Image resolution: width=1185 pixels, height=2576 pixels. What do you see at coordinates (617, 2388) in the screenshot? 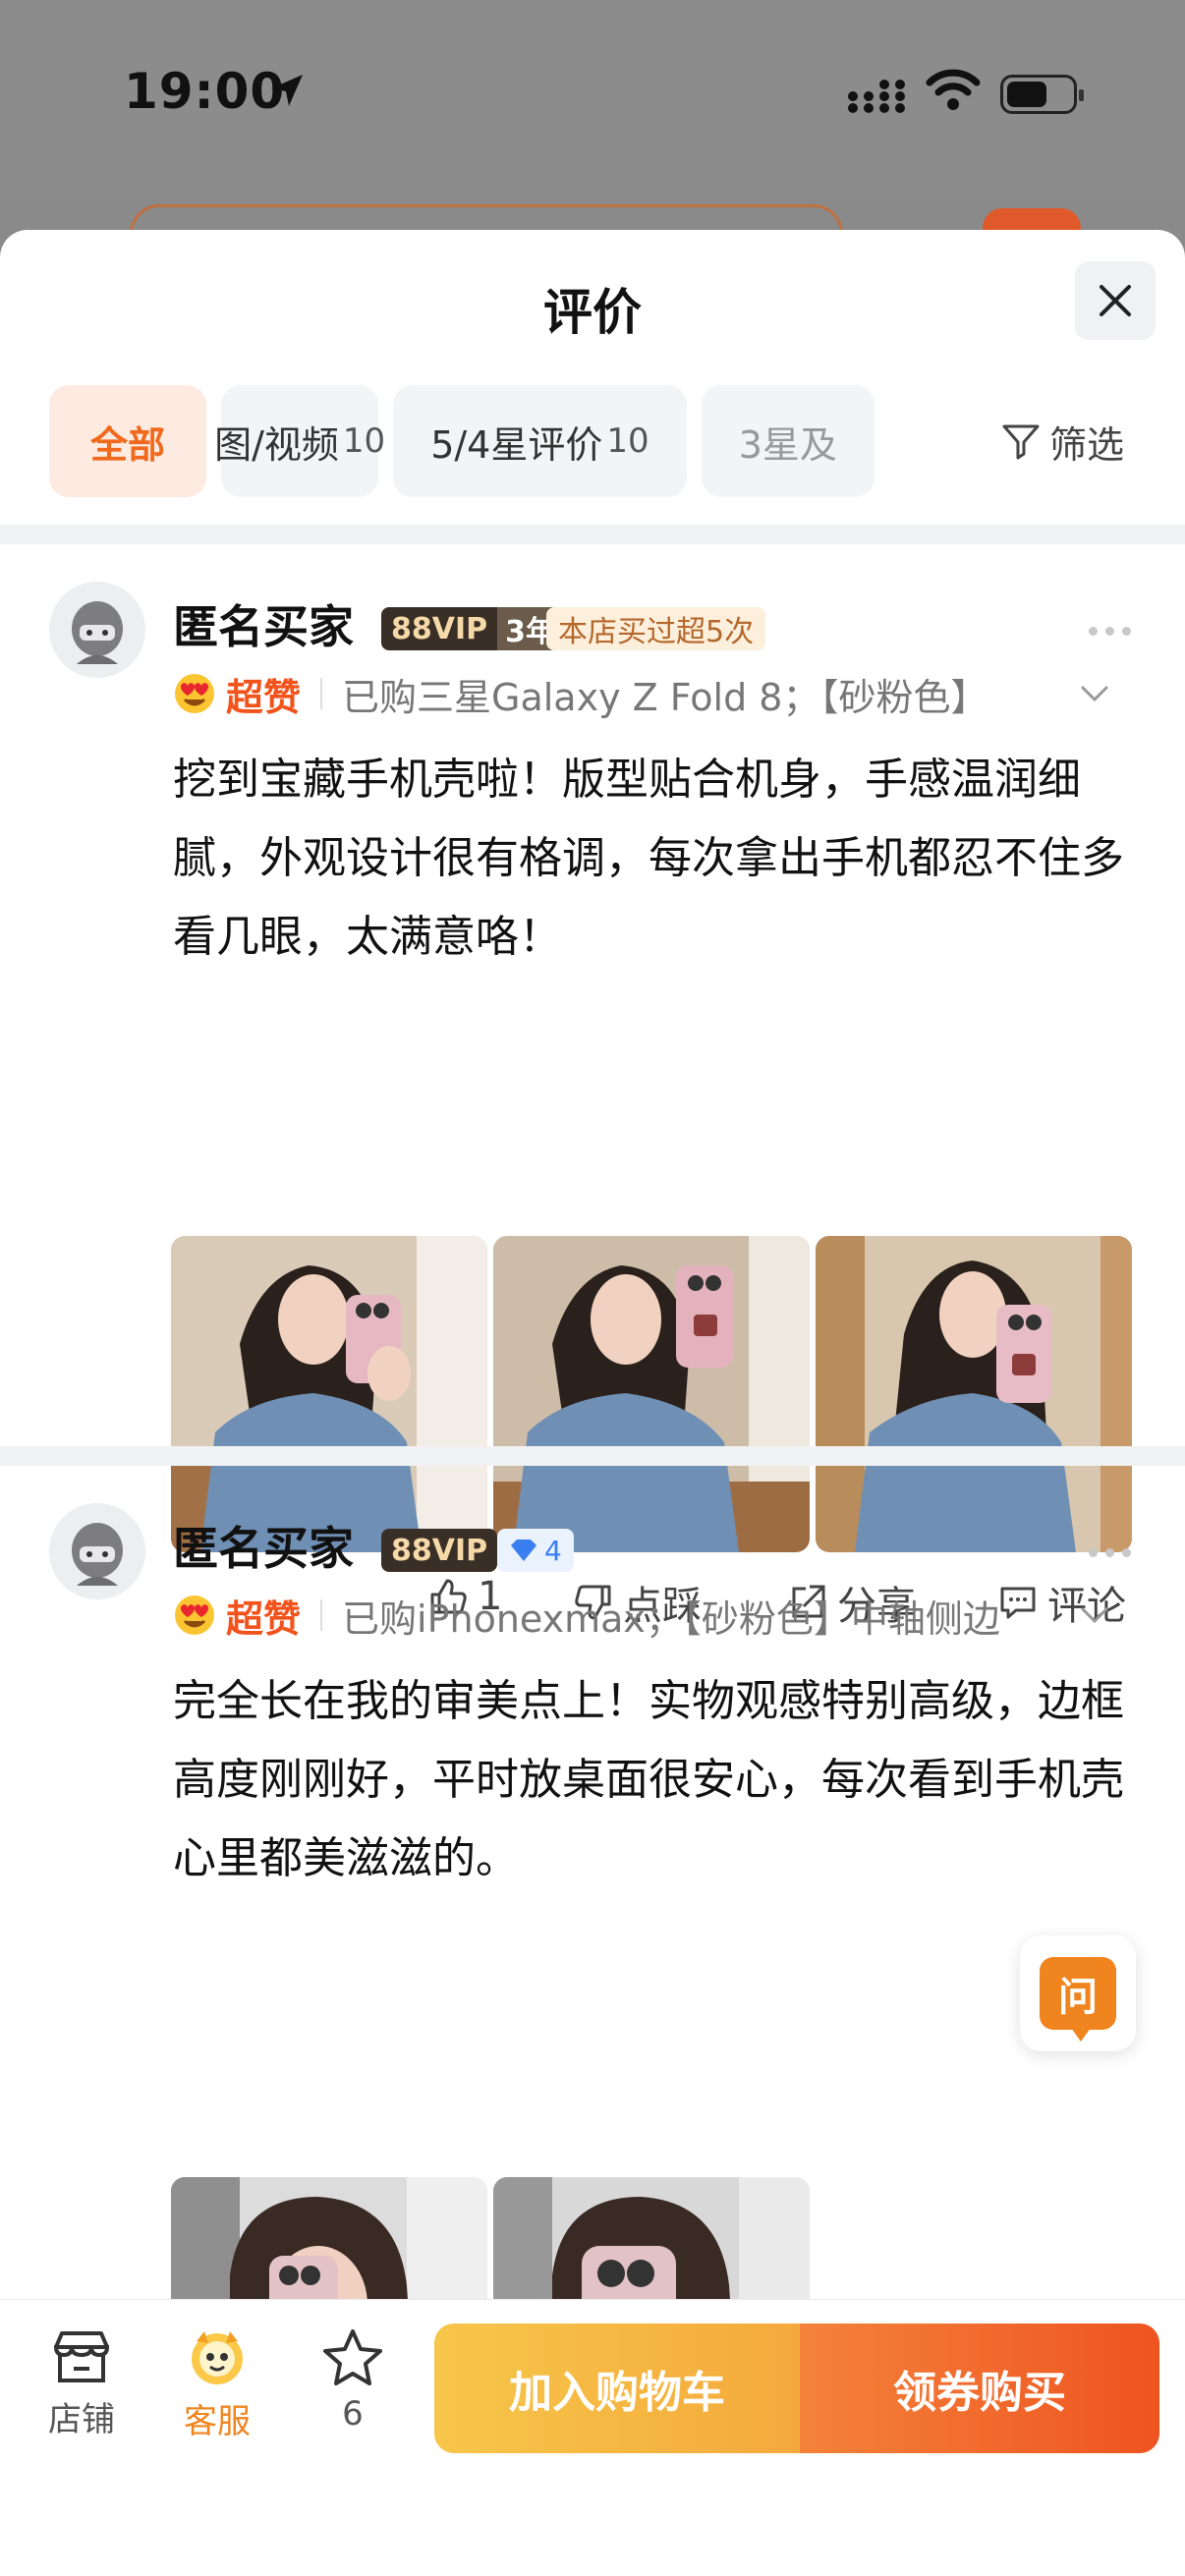
I see `add-to-cart-button: 加入购物车` at bounding box center [617, 2388].